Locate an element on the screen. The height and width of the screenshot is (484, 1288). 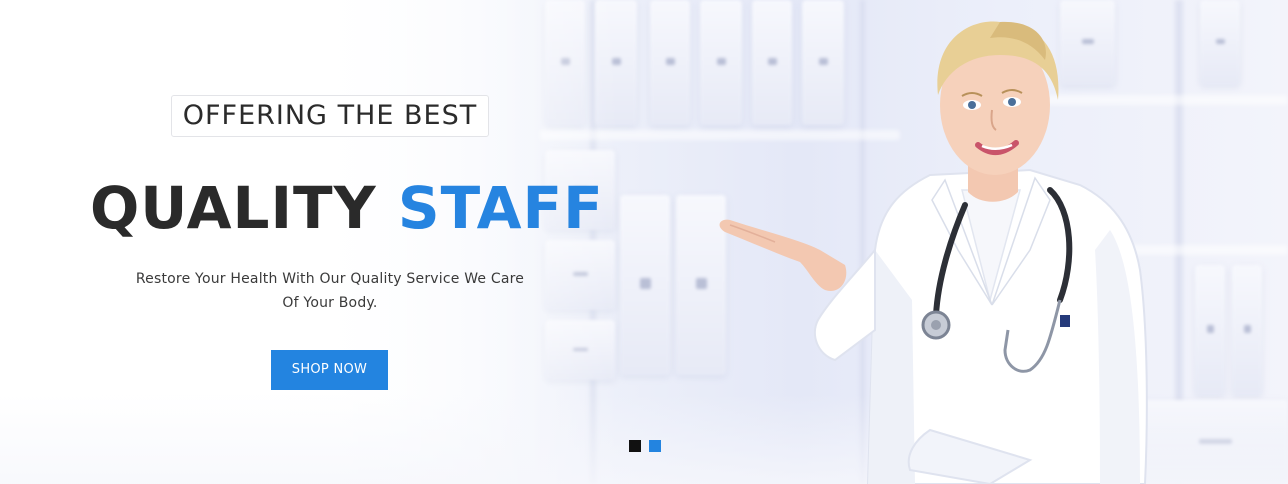
shop-now-button: SHOP NOW is located at coordinates (329, 370).